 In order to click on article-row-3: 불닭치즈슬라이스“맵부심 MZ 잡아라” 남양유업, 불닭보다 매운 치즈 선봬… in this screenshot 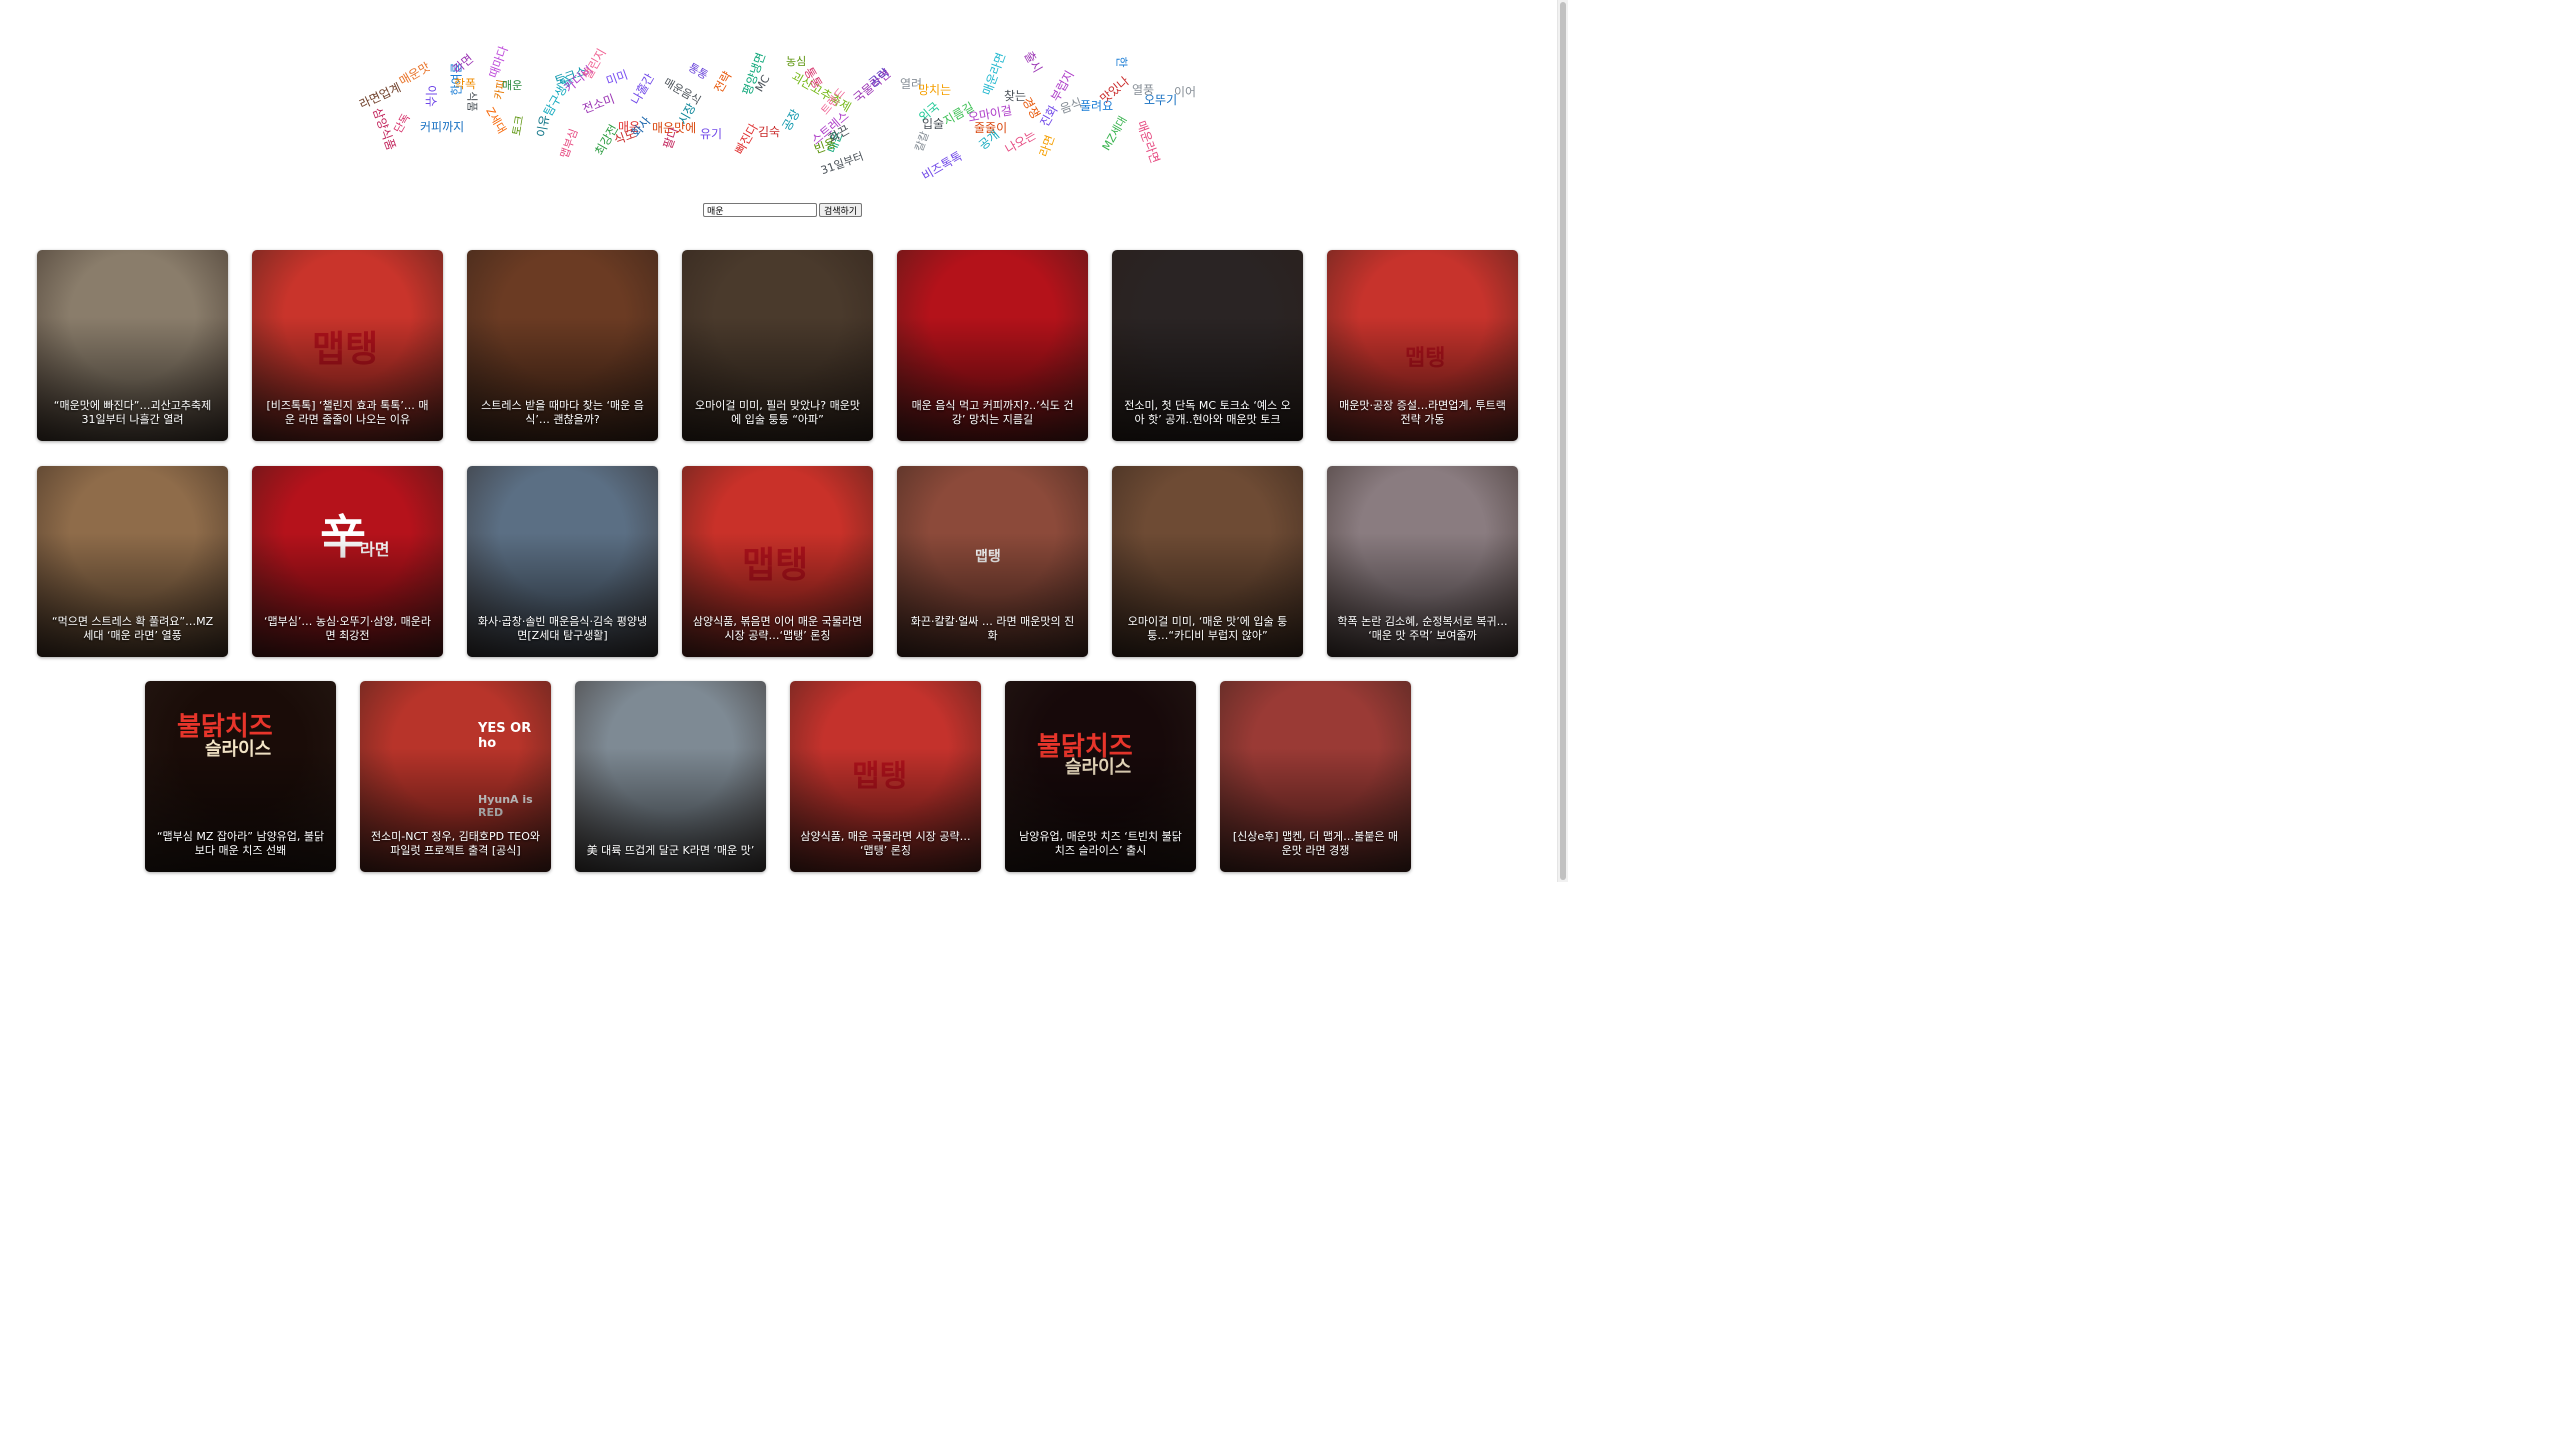, I will do `click(778, 776)`.